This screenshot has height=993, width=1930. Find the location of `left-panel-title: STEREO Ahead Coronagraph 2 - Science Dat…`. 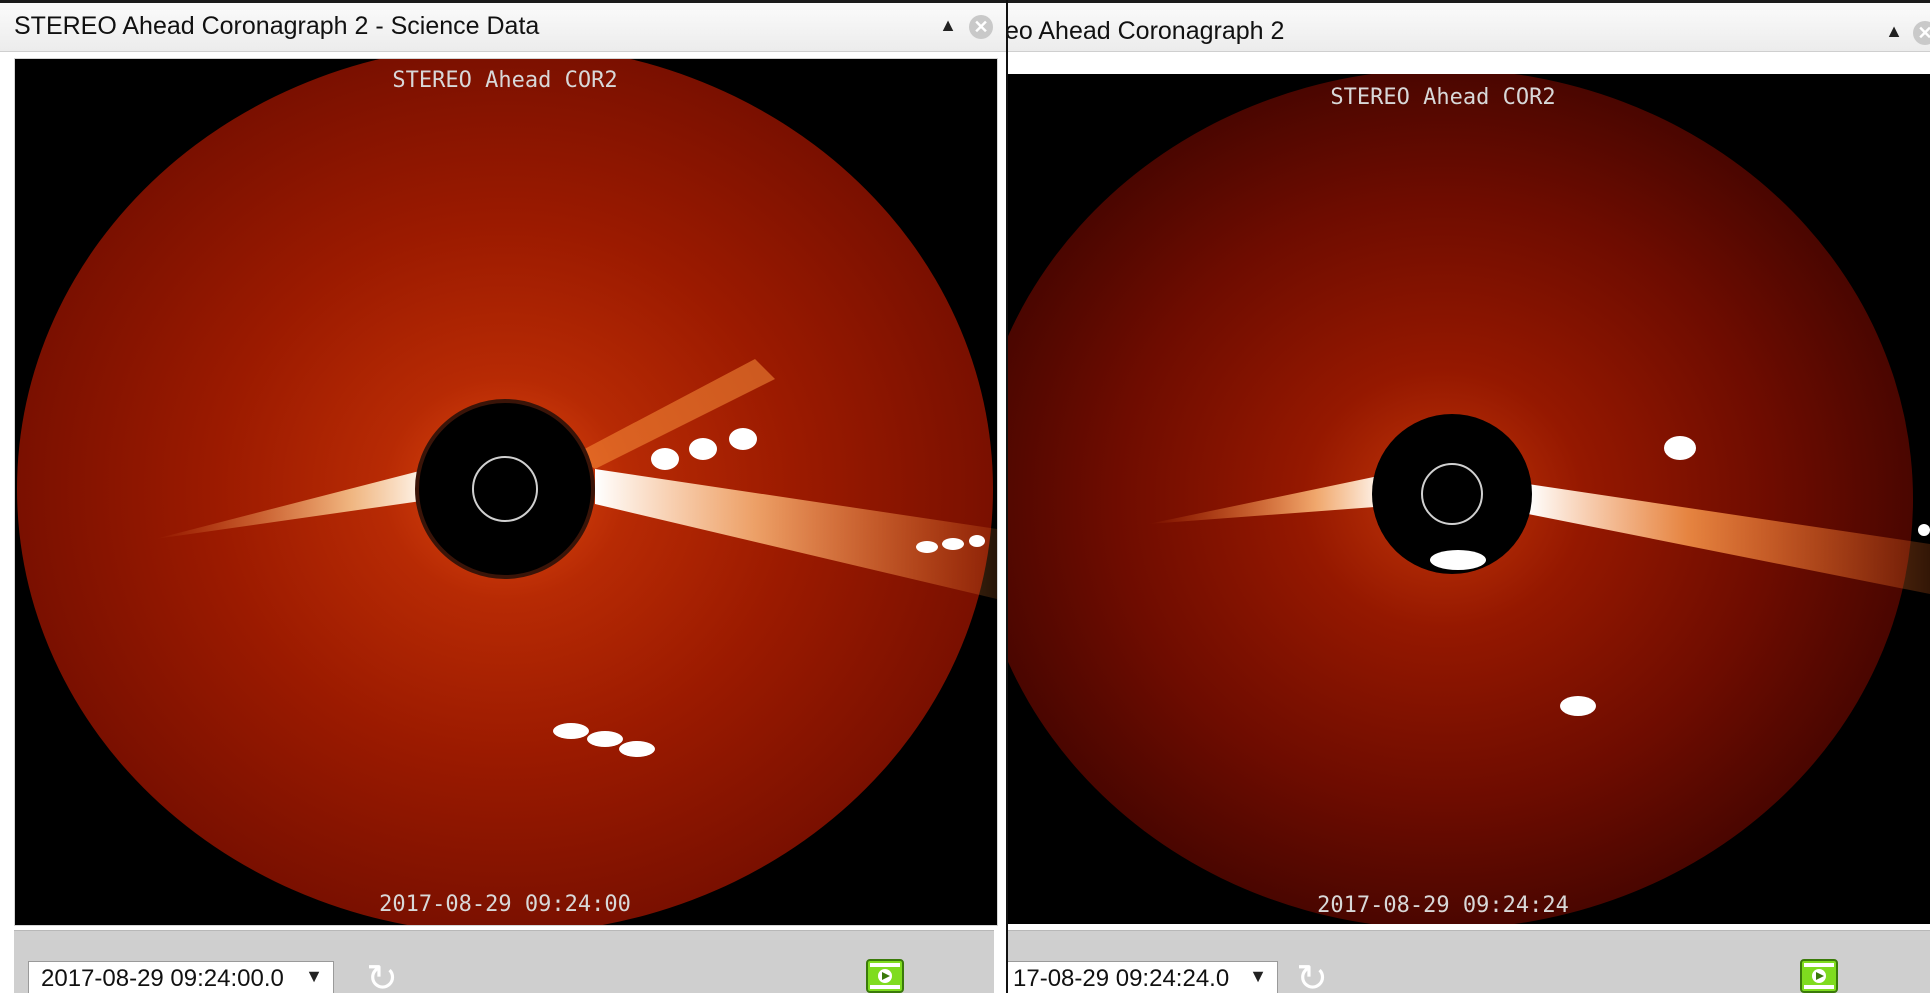

left-panel-title: STEREO Ahead Coronagraph 2 - Science Dat… is located at coordinates (277, 26).